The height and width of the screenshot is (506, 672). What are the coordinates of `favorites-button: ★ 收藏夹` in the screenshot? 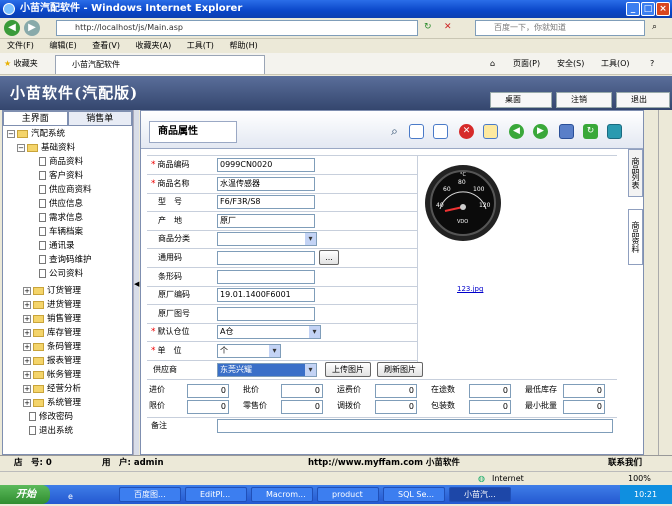 It's located at (21, 64).